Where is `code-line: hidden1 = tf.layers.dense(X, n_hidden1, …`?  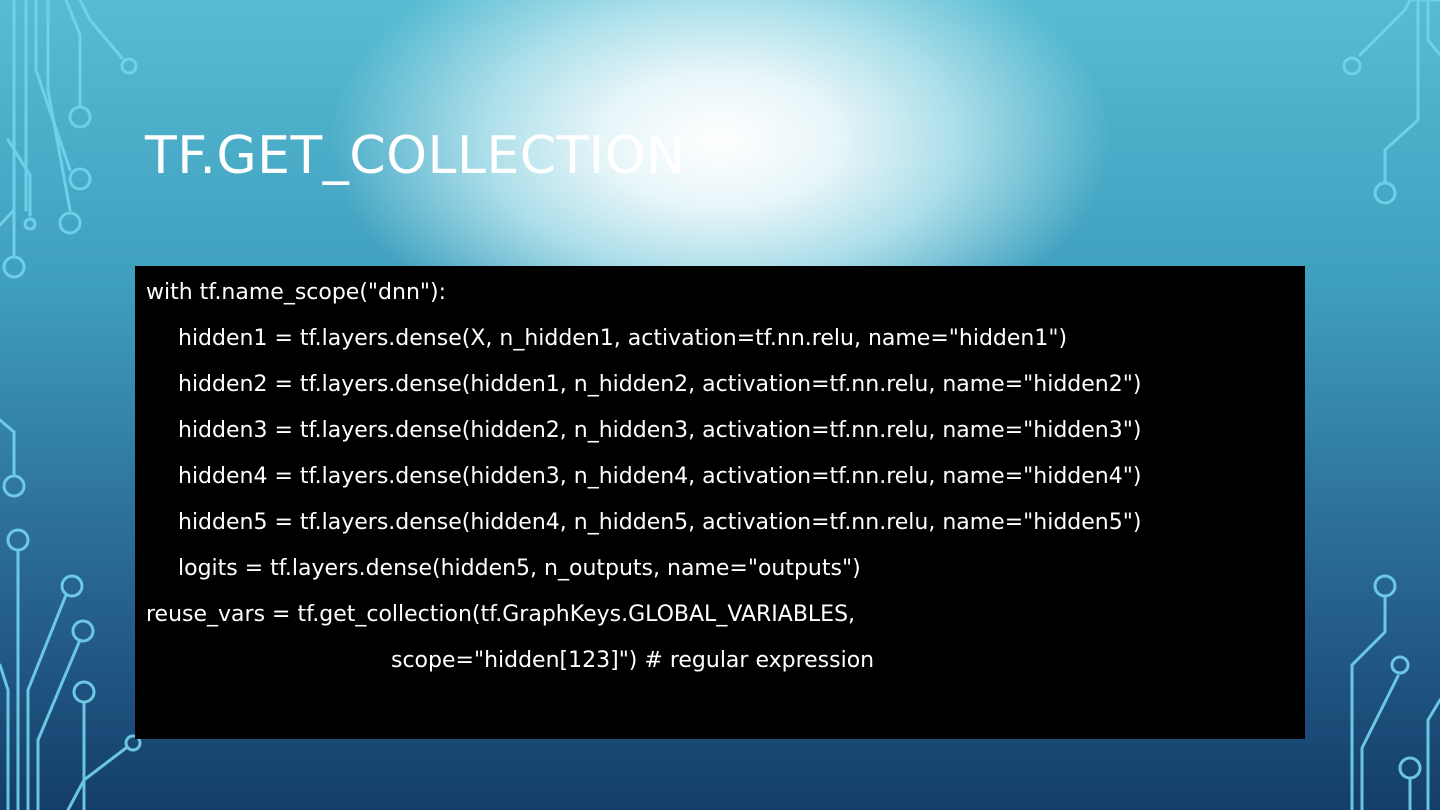
code-line: hidden1 = tf.layers.dense(X, n_hidden1, … is located at coordinates (623, 338).